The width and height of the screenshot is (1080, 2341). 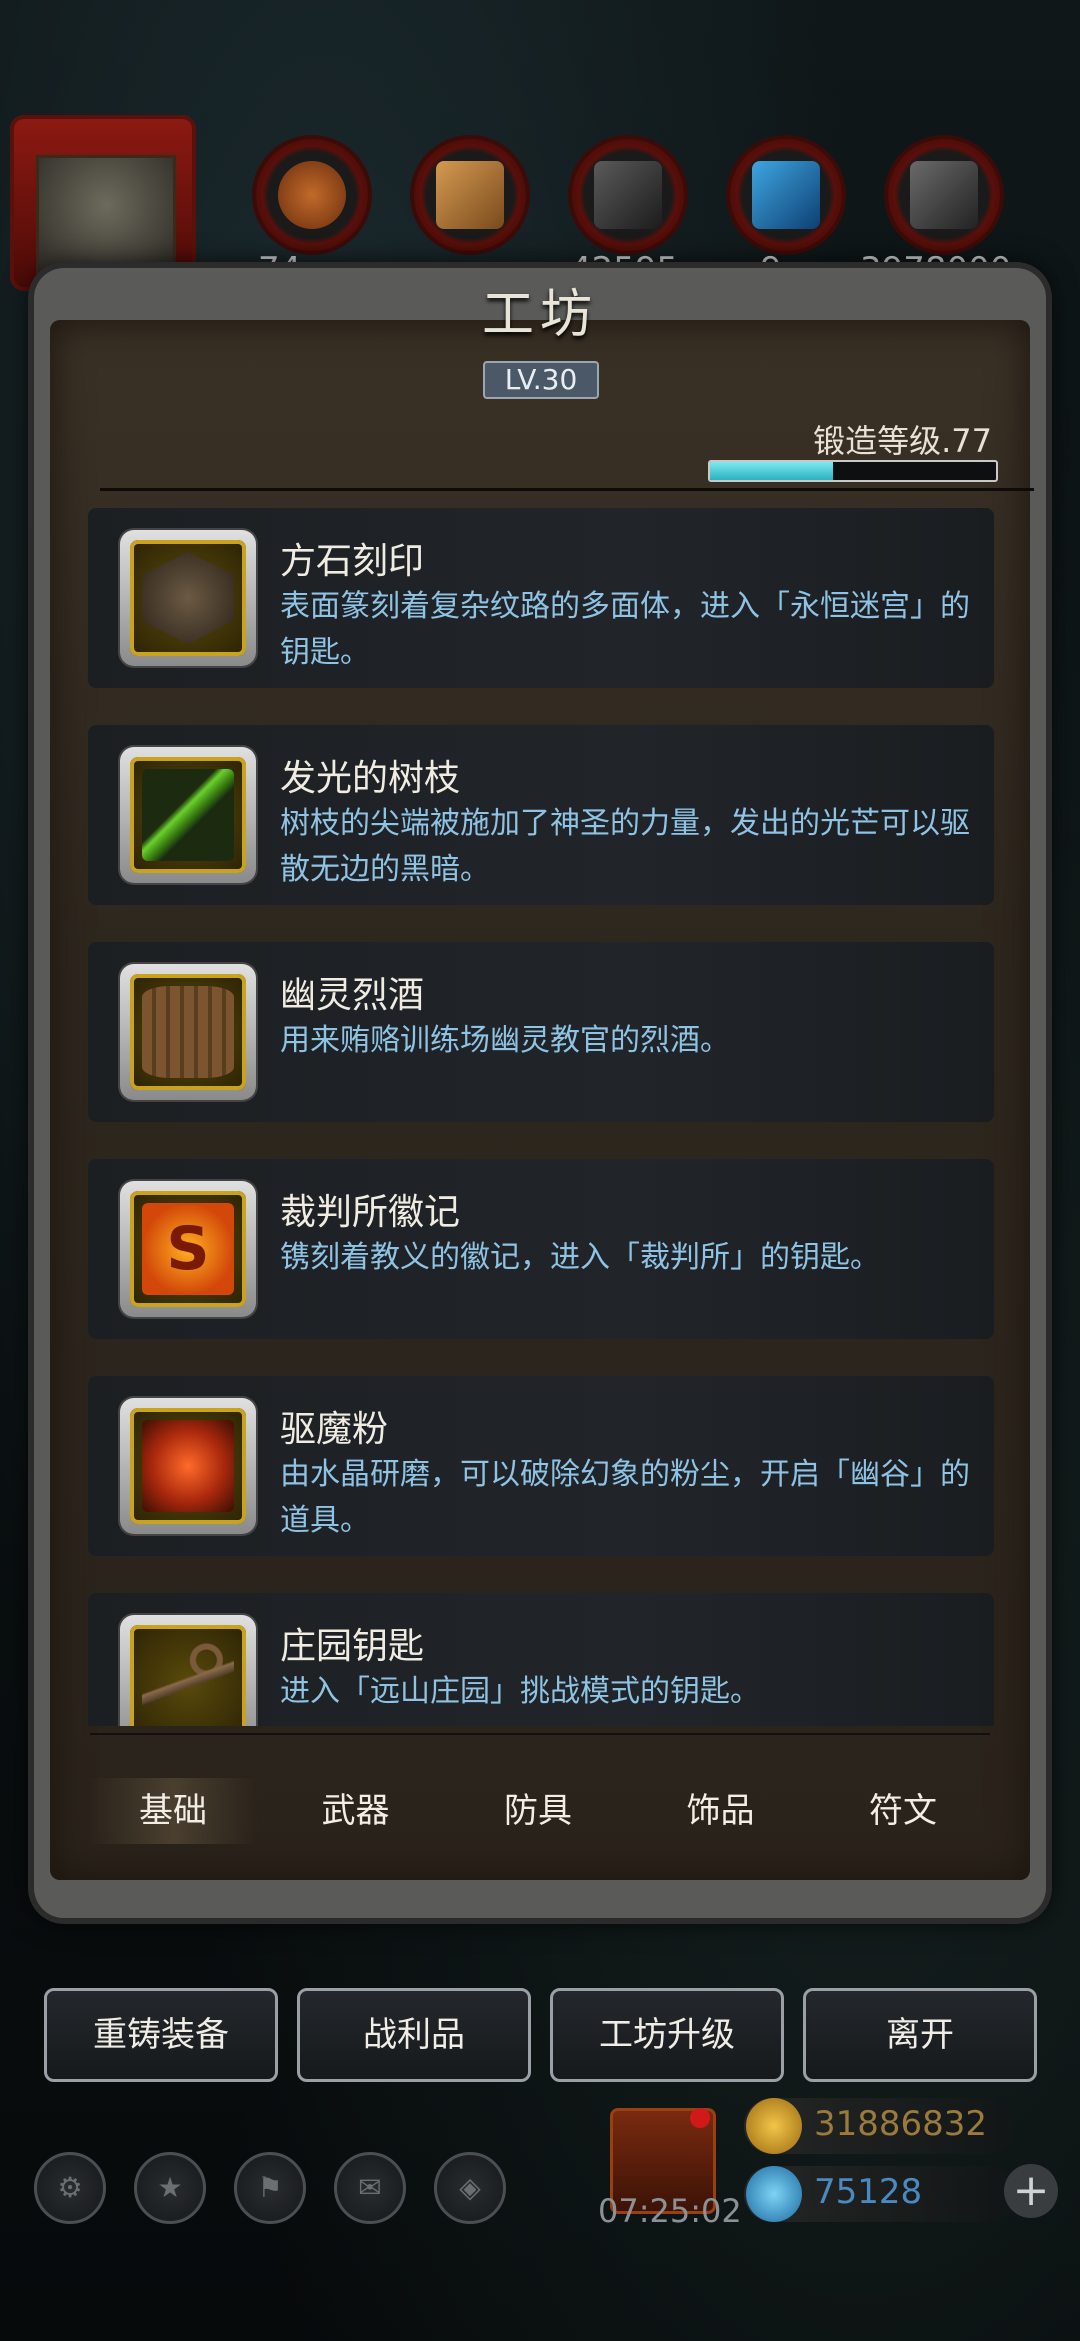 I want to click on item-description: 镌刻着教义的徽记，进入「裁判所」的钥匙。, so click(x=580, y=1257).